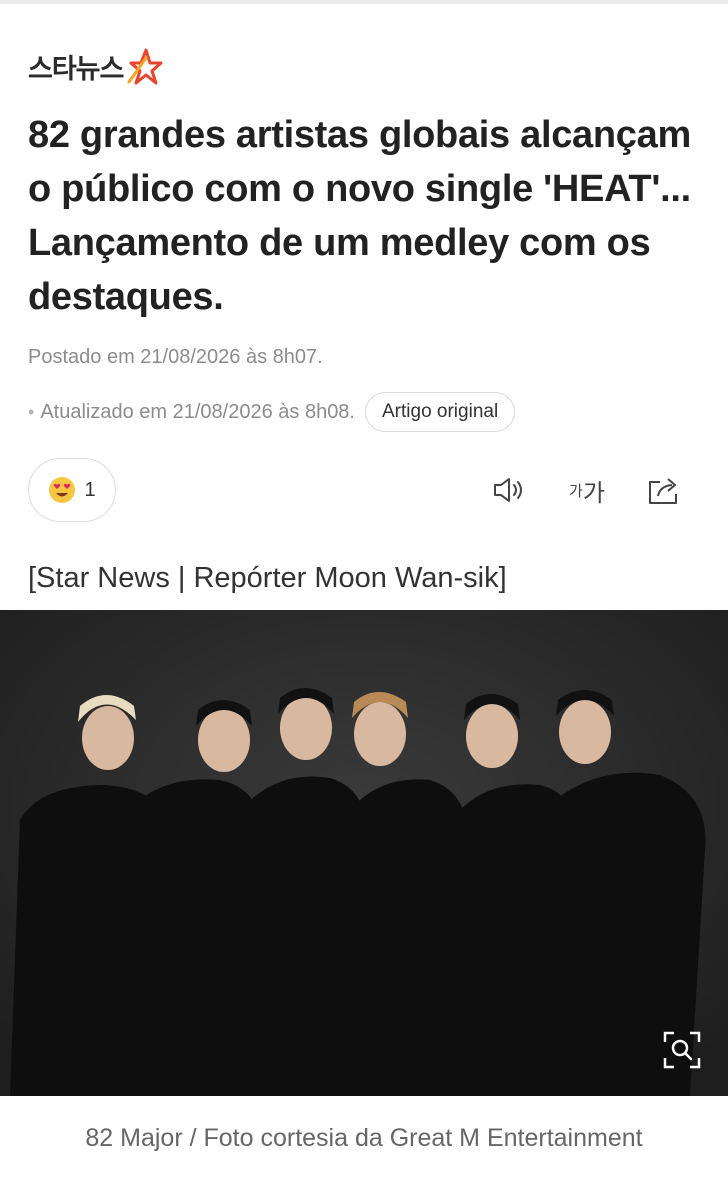 This screenshot has height=1200, width=728. Describe the element at coordinates (145, 66) in the screenshot. I see `star-logo-icon` at that location.